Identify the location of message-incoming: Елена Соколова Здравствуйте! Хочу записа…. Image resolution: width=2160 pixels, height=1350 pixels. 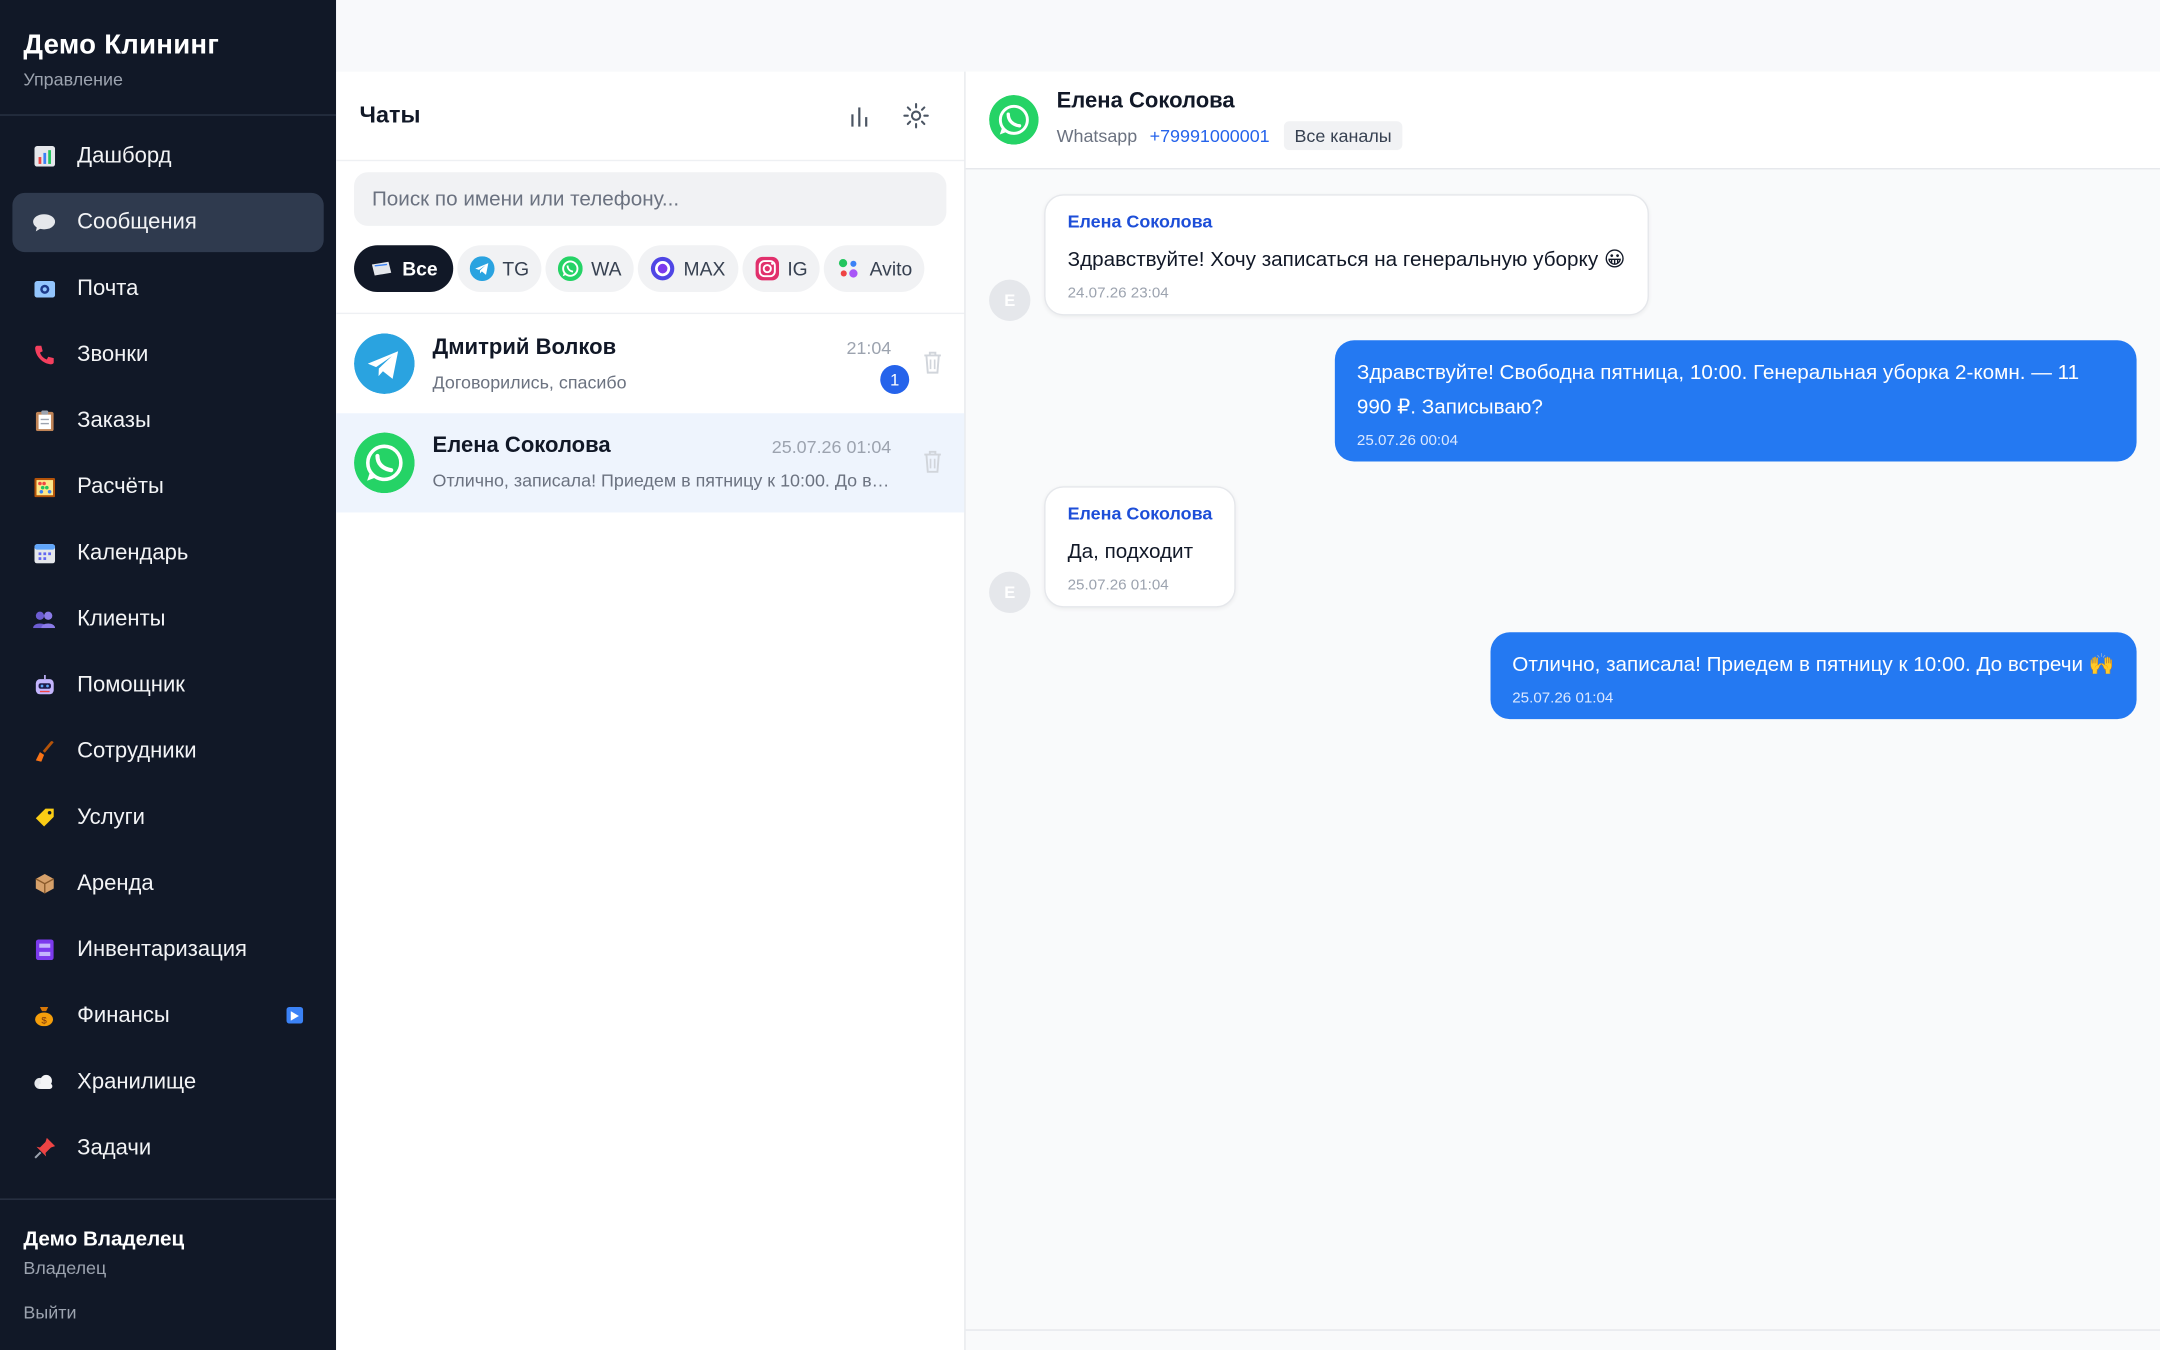
(1346, 255).